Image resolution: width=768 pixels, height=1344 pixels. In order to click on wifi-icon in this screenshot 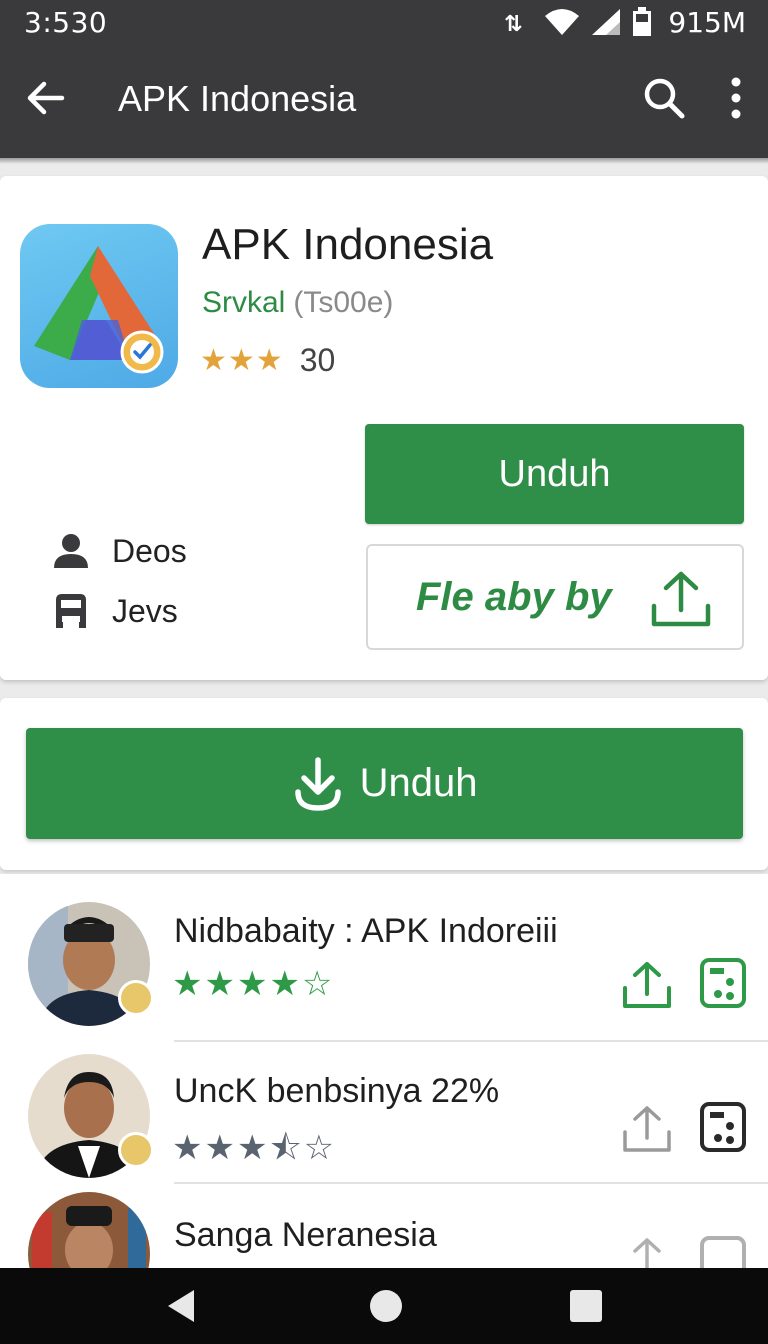, I will do `click(562, 22)`.